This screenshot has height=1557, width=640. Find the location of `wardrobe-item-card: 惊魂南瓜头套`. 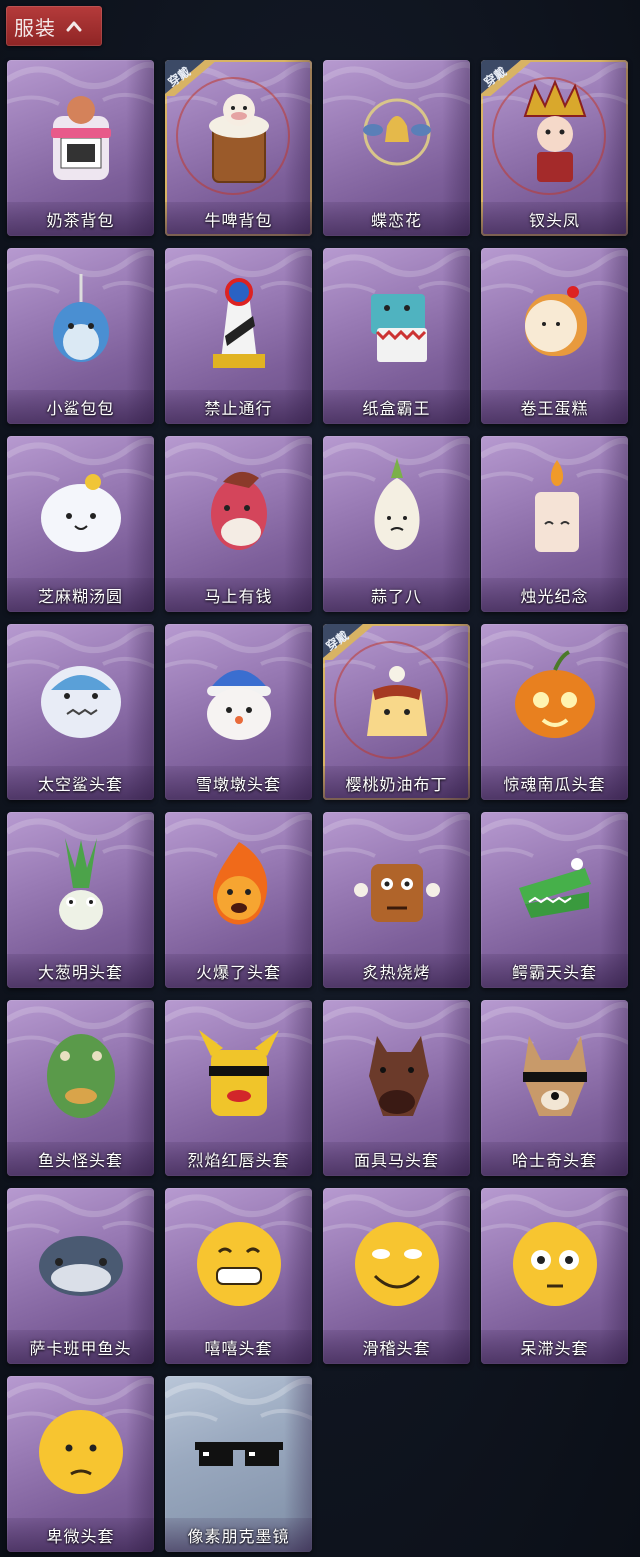

wardrobe-item-card: 惊魂南瓜头套 is located at coordinates (554, 712).